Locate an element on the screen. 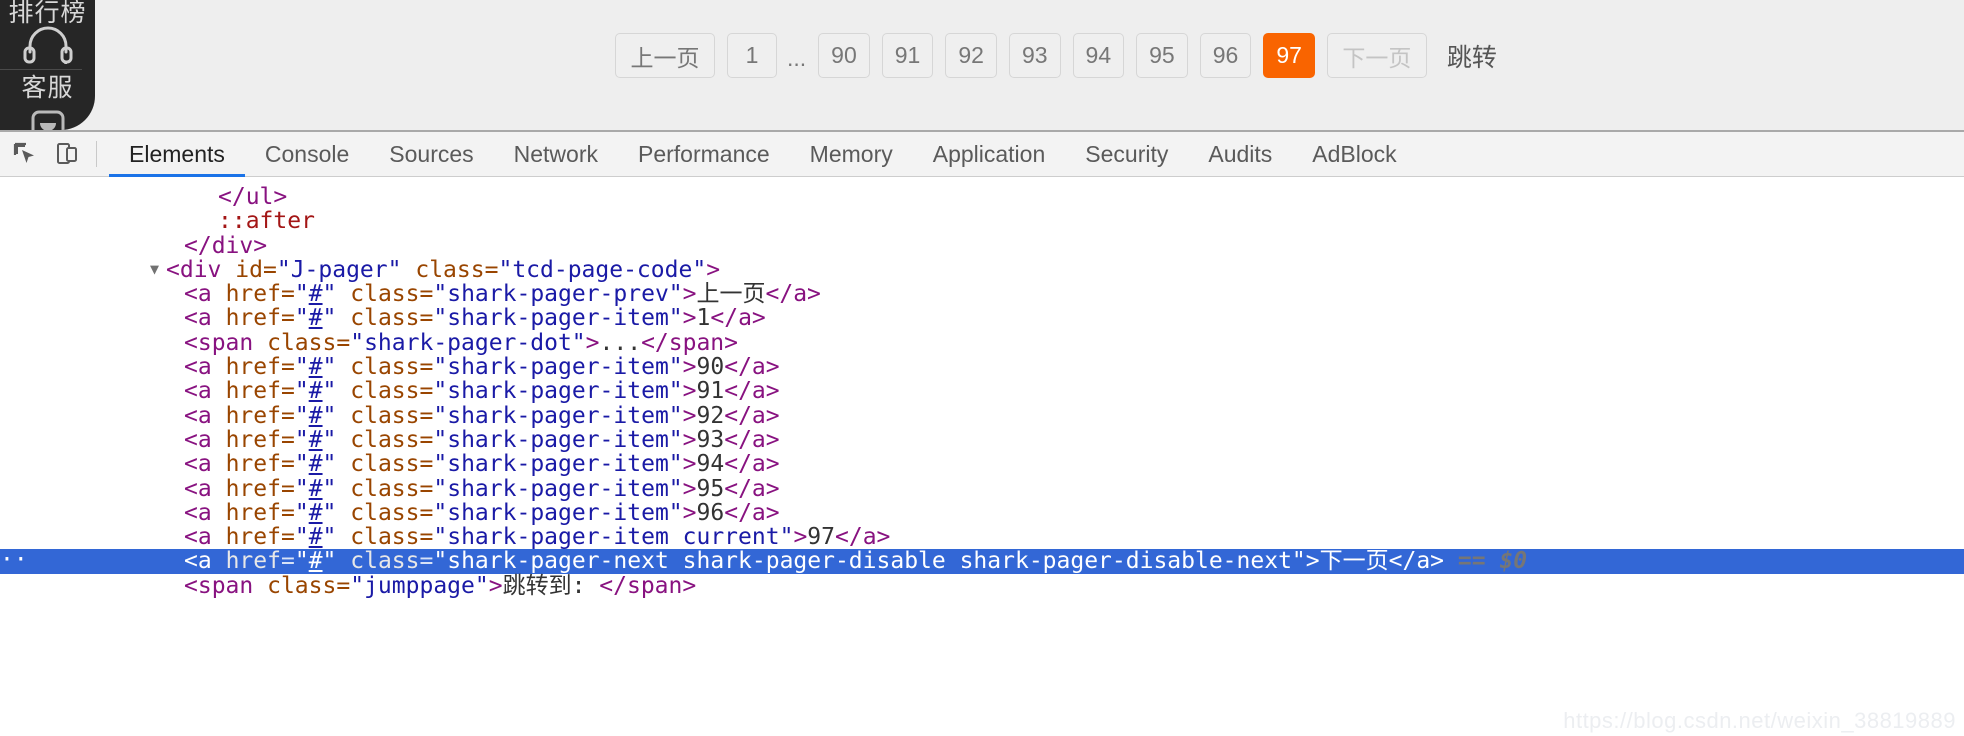 This screenshot has height=736, width=1964. pagination-page-93: 93 is located at coordinates (1034, 55).